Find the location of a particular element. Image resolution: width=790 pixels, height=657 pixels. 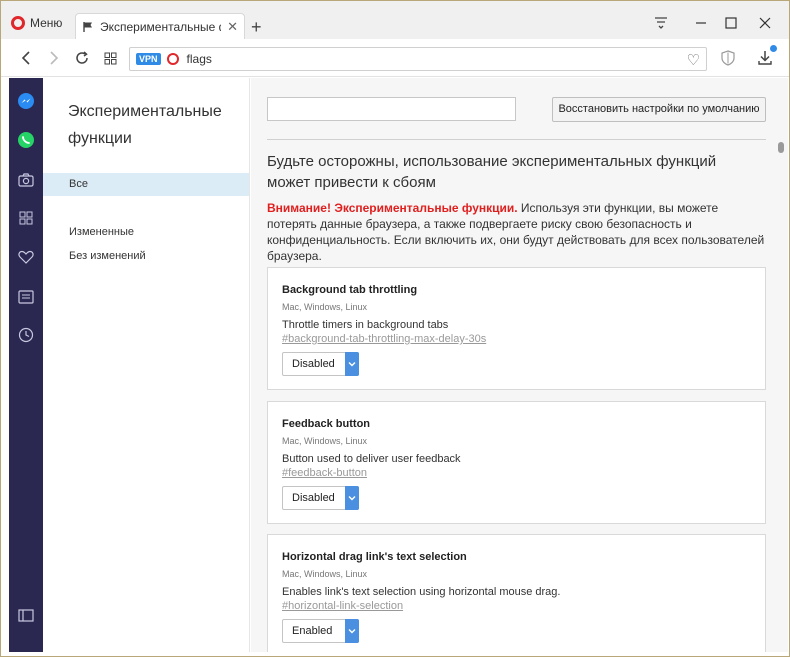

menu-label: Меню is located at coordinates (46, 23).